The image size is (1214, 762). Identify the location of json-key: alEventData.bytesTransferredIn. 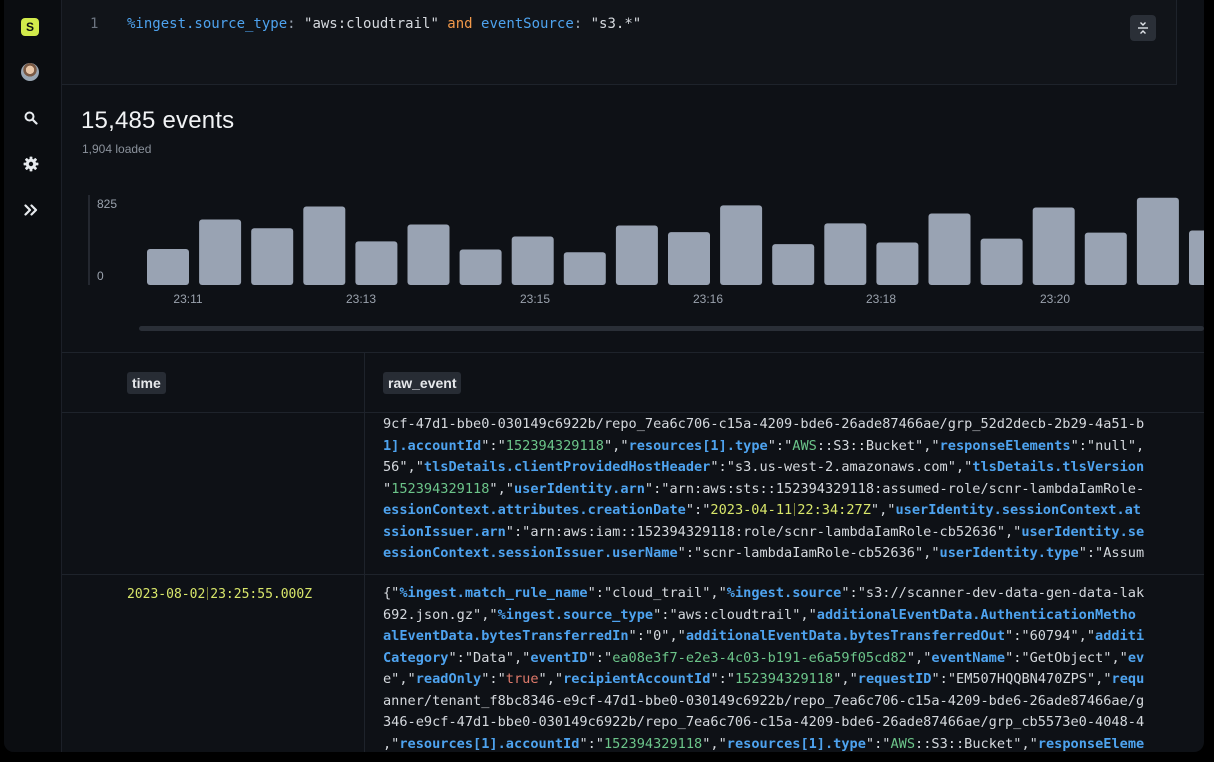
(506, 636).